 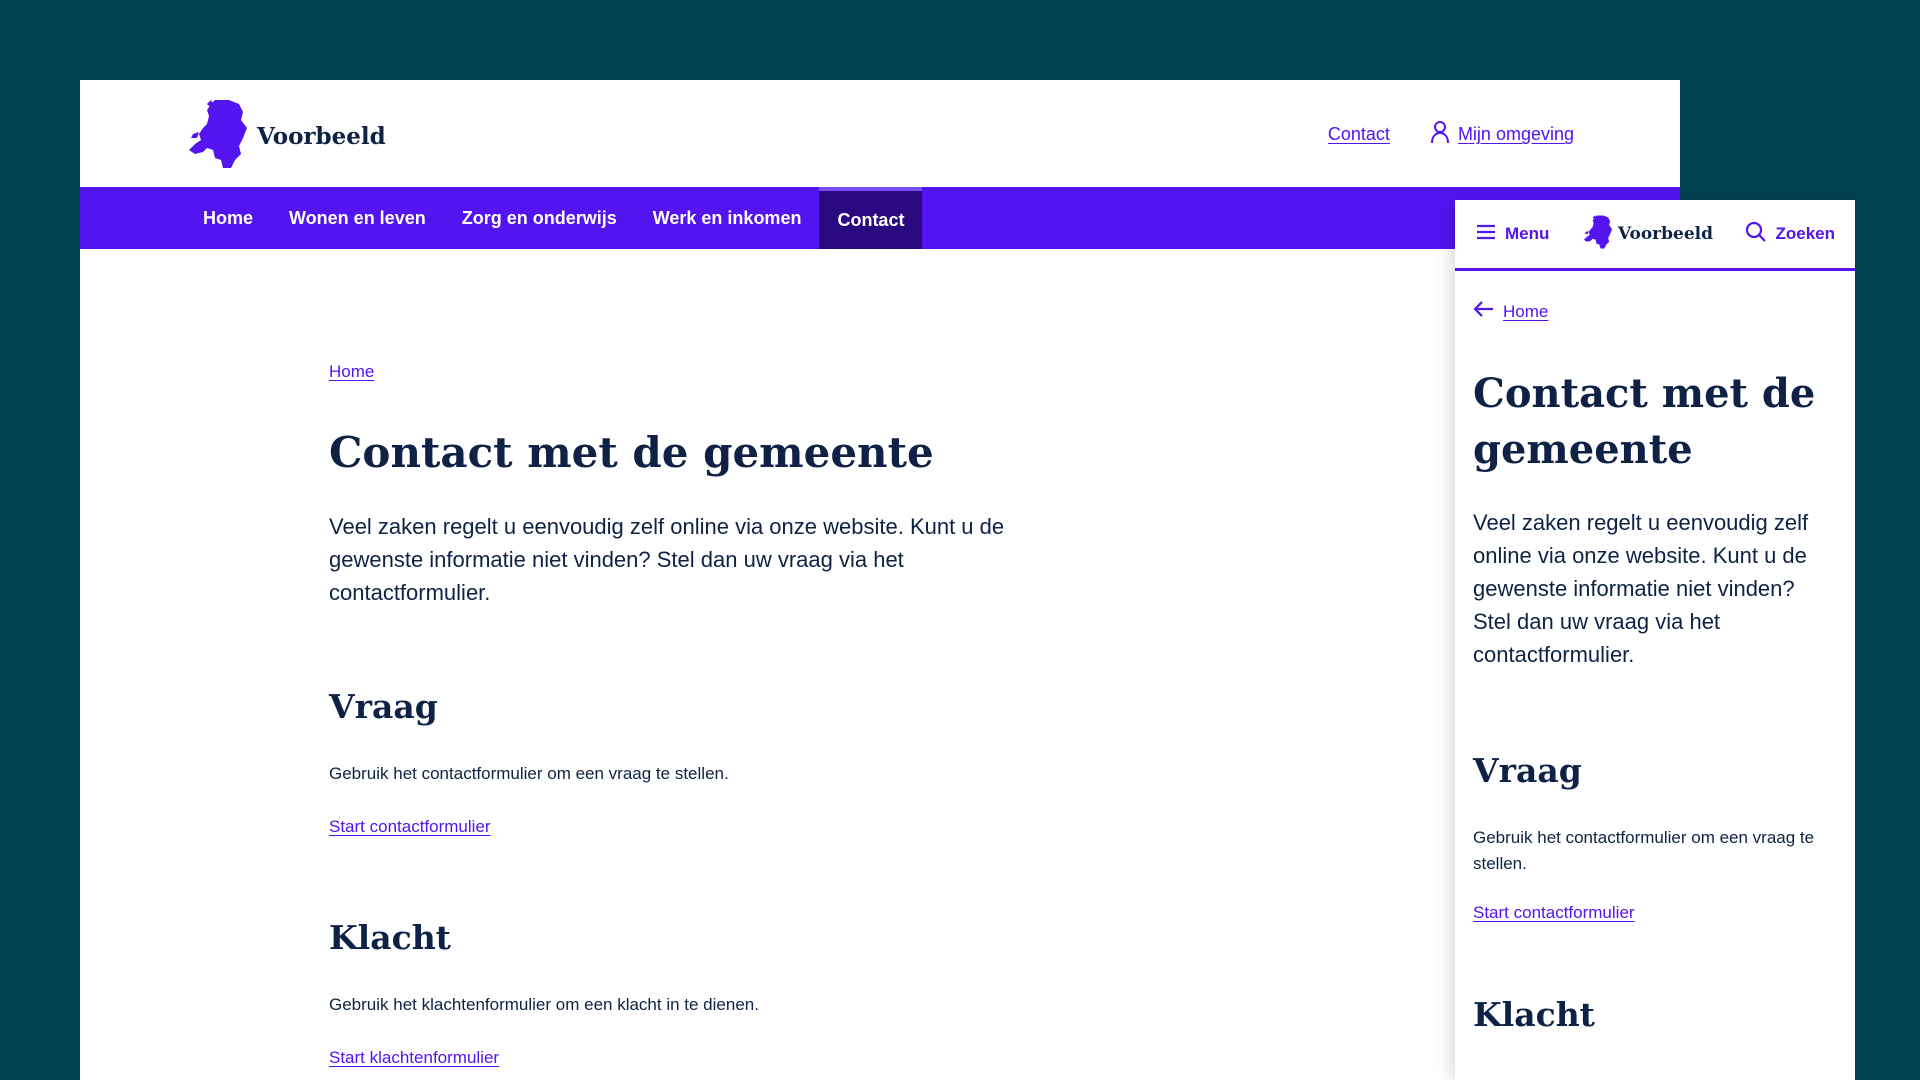 What do you see at coordinates (1756, 234) in the screenshot?
I see `search-icon` at bounding box center [1756, 234].